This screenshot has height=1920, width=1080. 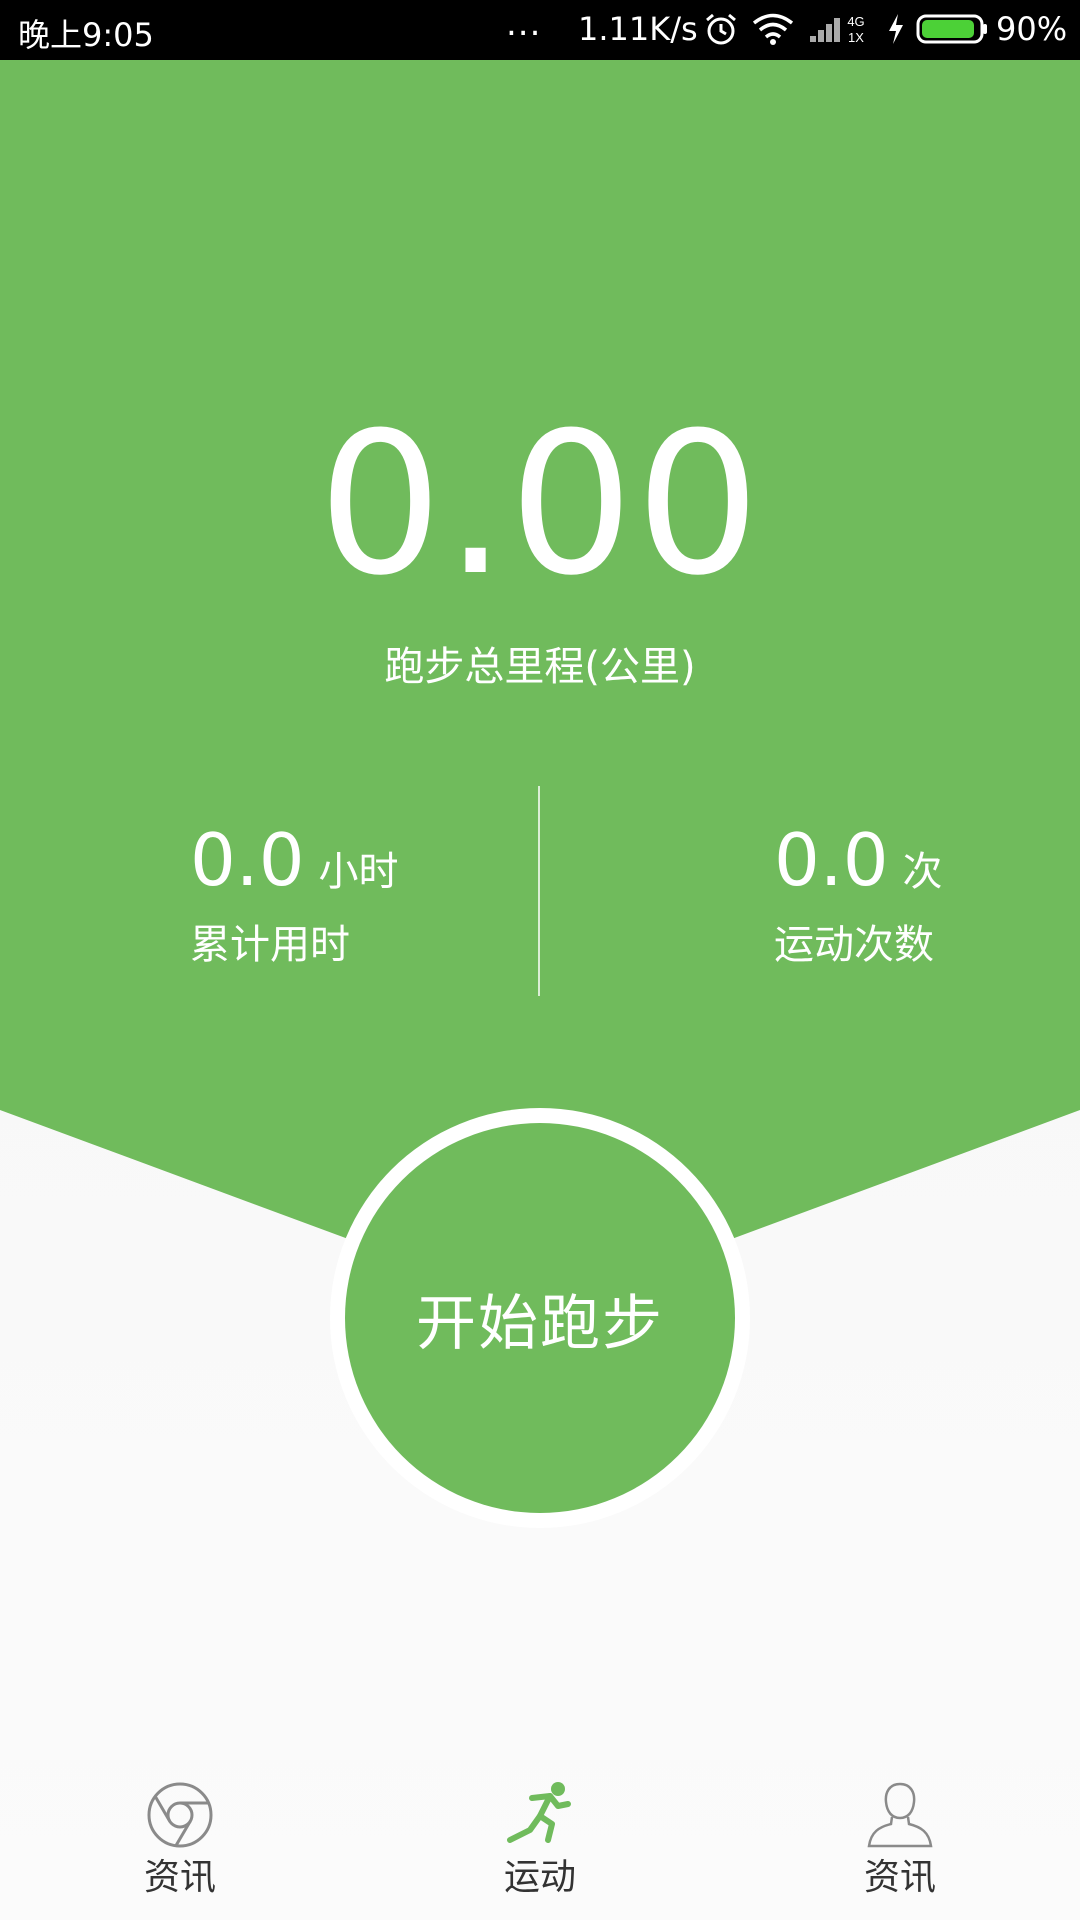 I want to click on nav-item-news: 资讯, so click(x=180, y=1840).